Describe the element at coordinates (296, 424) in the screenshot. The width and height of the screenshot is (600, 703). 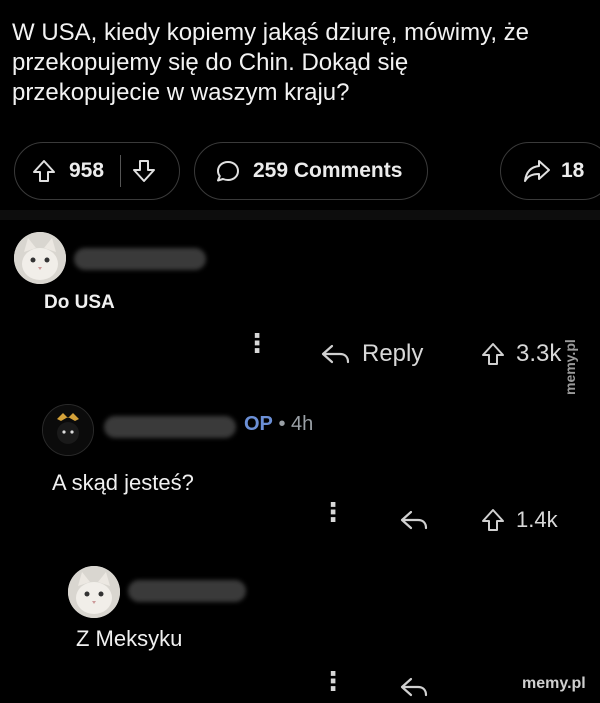
I see `comment-time: • 4h` at that location.